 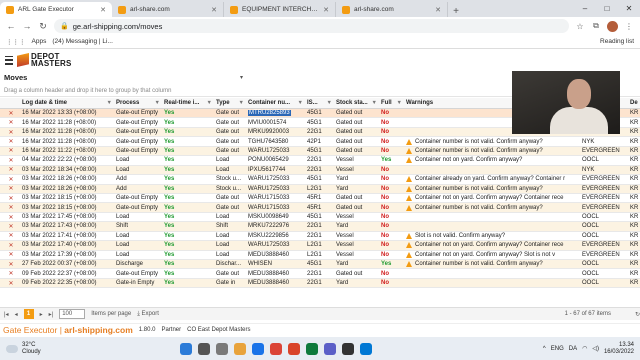 What do you see at coordinates (312, 348) in the screenshot?
I see `excel-icon` at bounding box center [312, 348].